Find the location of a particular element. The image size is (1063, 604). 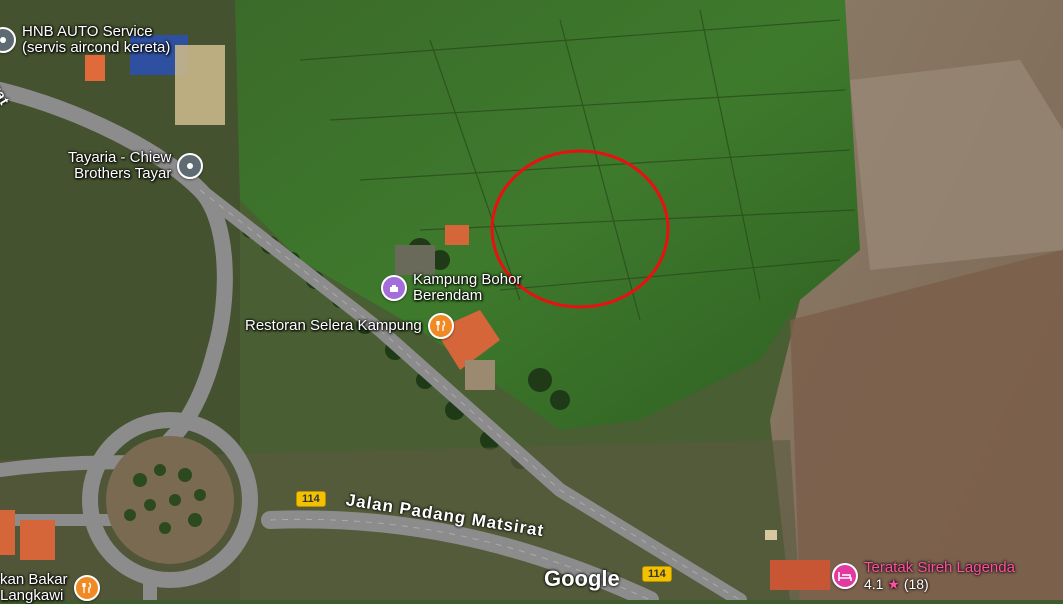

poi-rating: 4.1 ★ (18) is located at coordinates (896, 584).